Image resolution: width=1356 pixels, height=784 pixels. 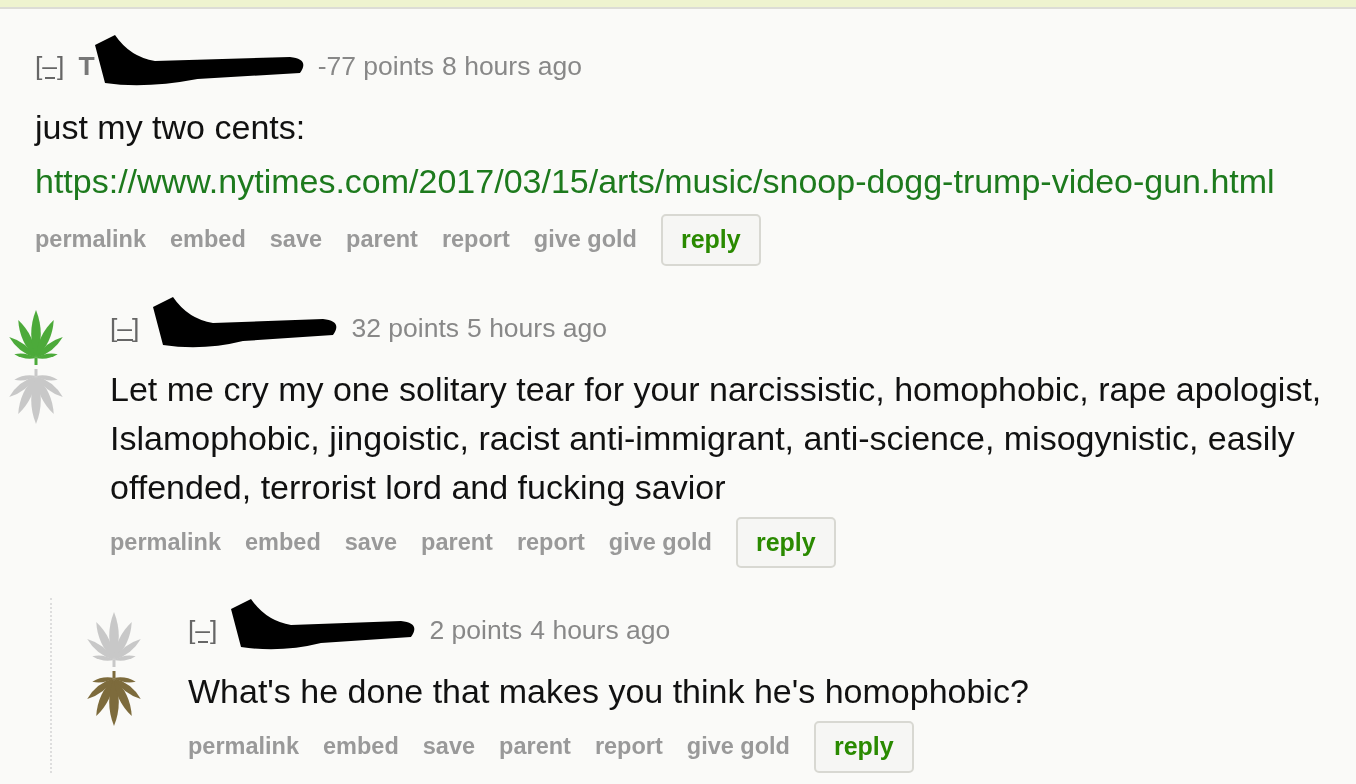 I want to click on username: T, so click(x=86, y=67).